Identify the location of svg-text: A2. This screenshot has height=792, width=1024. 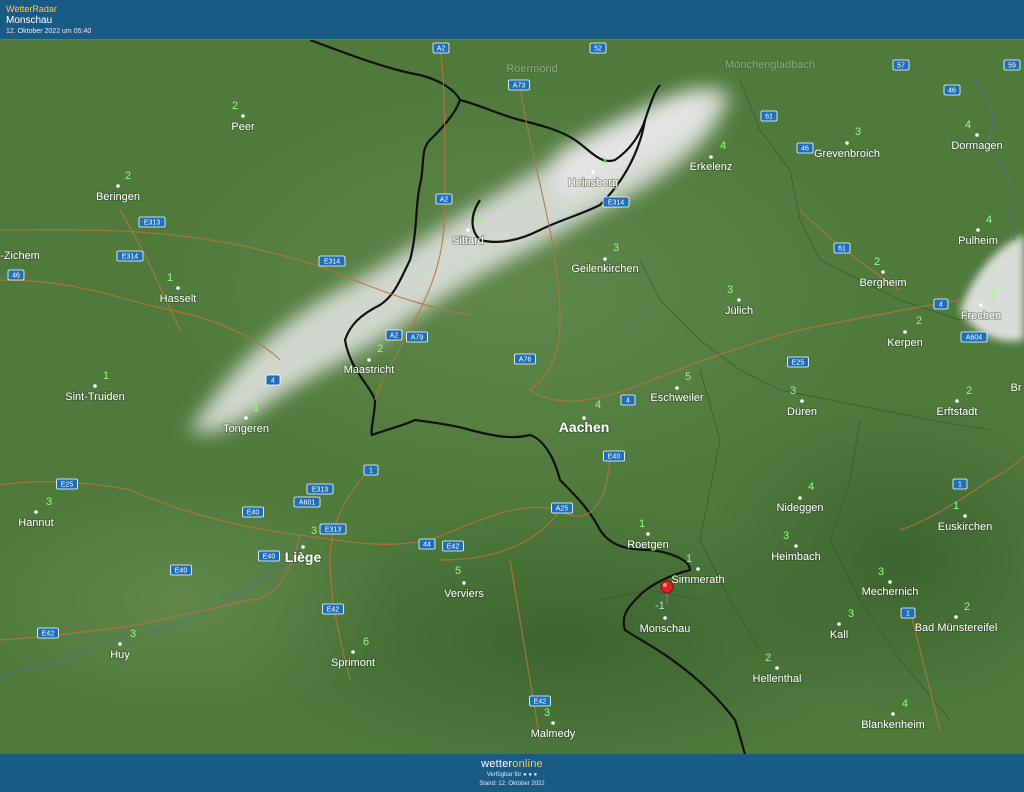
(444, 200).